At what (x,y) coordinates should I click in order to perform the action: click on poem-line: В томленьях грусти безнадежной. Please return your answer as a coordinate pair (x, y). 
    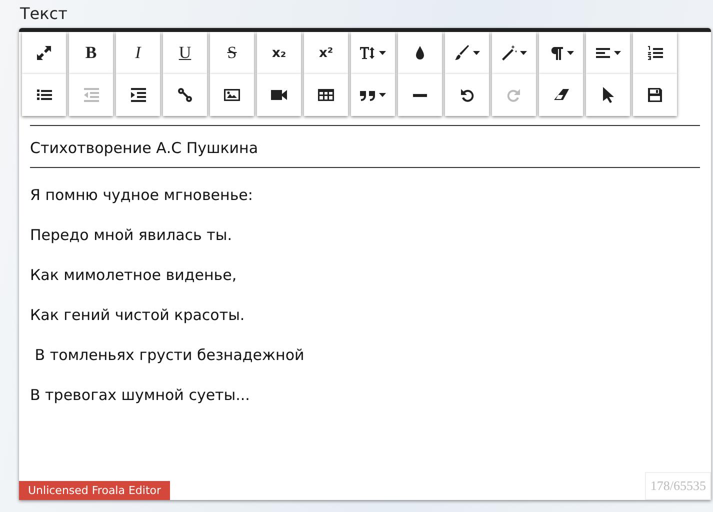
    Looking at the image, I should click on (169, 355).